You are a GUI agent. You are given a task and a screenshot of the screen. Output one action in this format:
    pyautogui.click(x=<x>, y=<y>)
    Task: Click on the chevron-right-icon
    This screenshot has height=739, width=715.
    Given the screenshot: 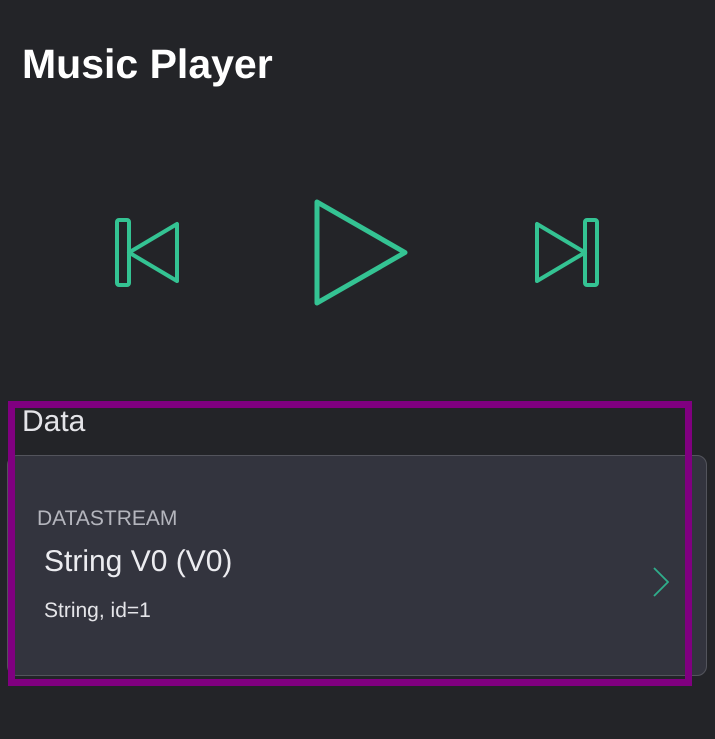 What is the action you would take?
    pyautogui.click(x=661, y=582)
    